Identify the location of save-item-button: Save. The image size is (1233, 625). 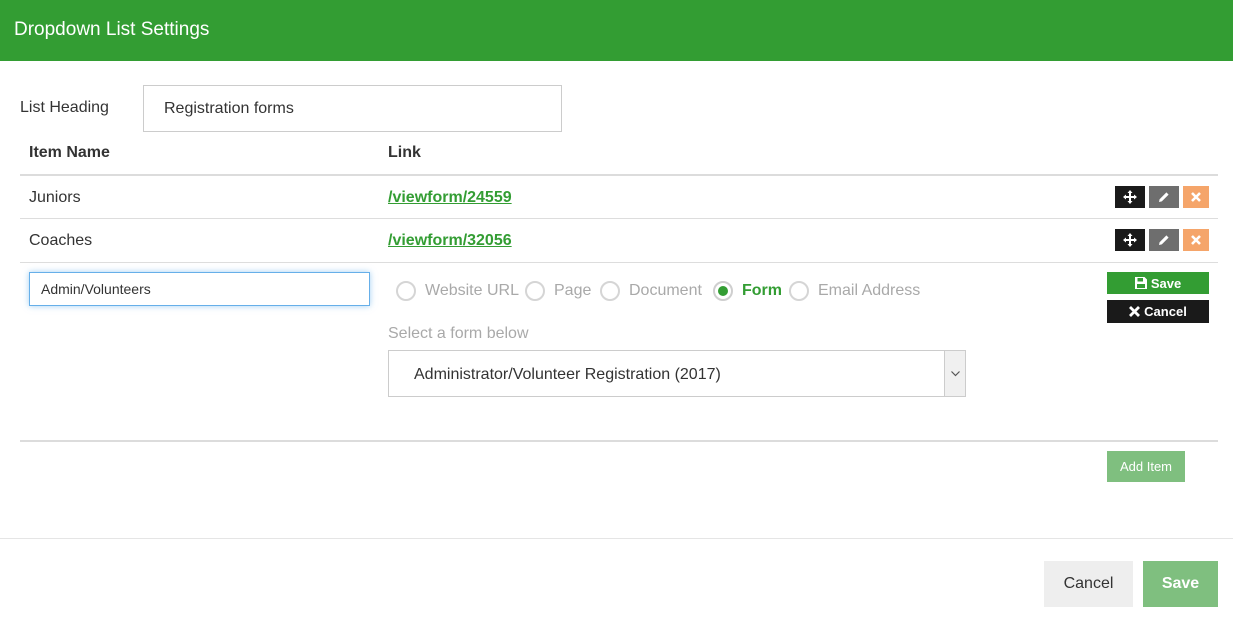
(1158, 283).